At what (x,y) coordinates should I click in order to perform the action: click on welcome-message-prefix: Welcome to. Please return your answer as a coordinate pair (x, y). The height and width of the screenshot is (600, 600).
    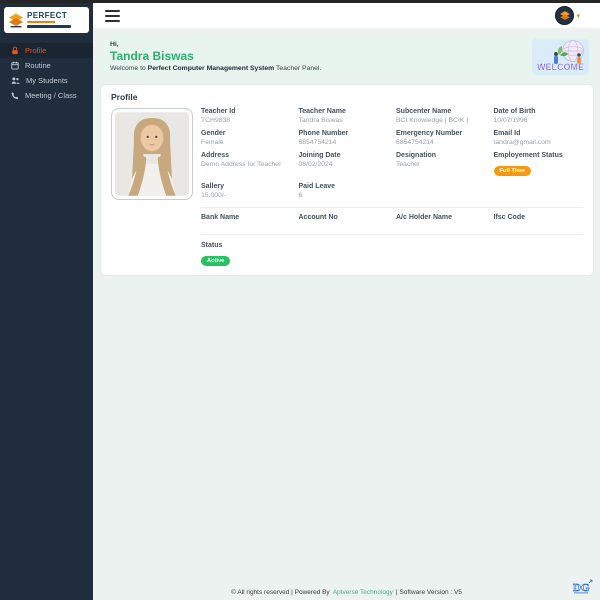
    Looking at the image, I should click on (129, 68).